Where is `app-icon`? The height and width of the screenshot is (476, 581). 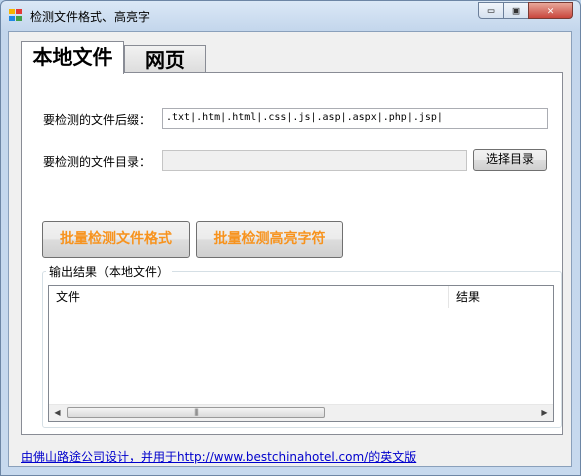
app-icon is located at coordinates (16, 15).